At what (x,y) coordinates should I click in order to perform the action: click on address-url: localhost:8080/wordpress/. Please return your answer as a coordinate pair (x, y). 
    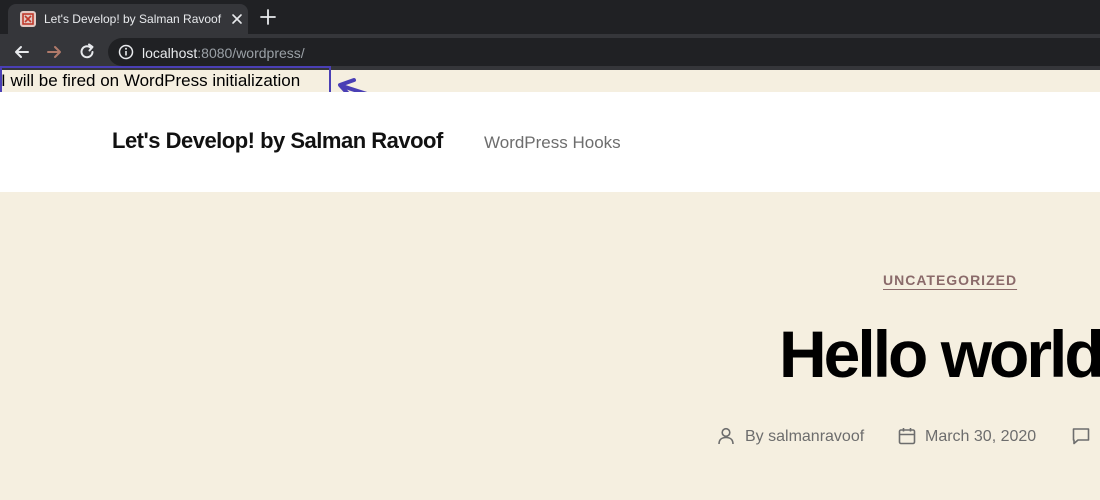
    Looking at the image, I should click on (223, 53).